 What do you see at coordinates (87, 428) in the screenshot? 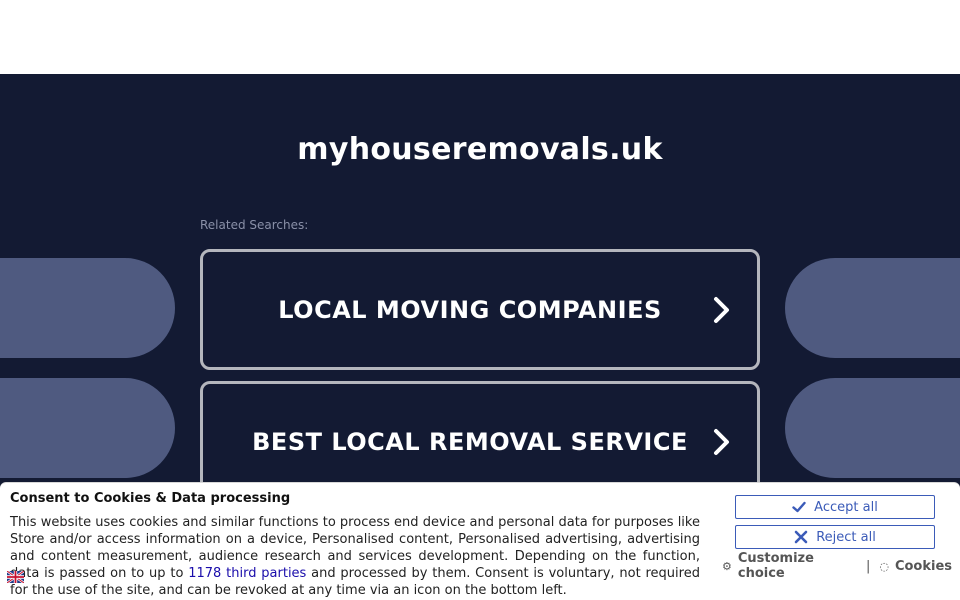
I see `decorative-blob-left-bottom` at bounding box center [87, 428].